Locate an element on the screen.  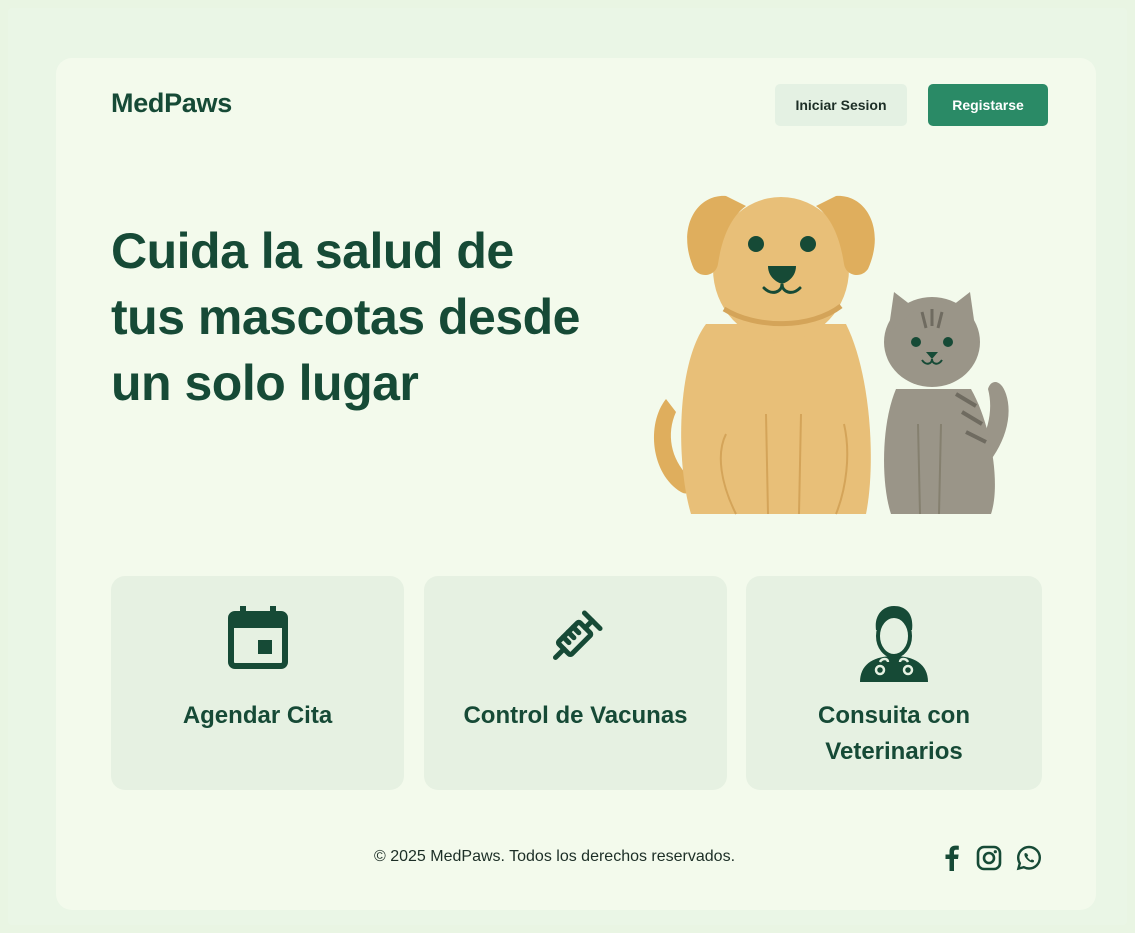
feature-label: Control de Vacunas is located at coordinates (575, 715).